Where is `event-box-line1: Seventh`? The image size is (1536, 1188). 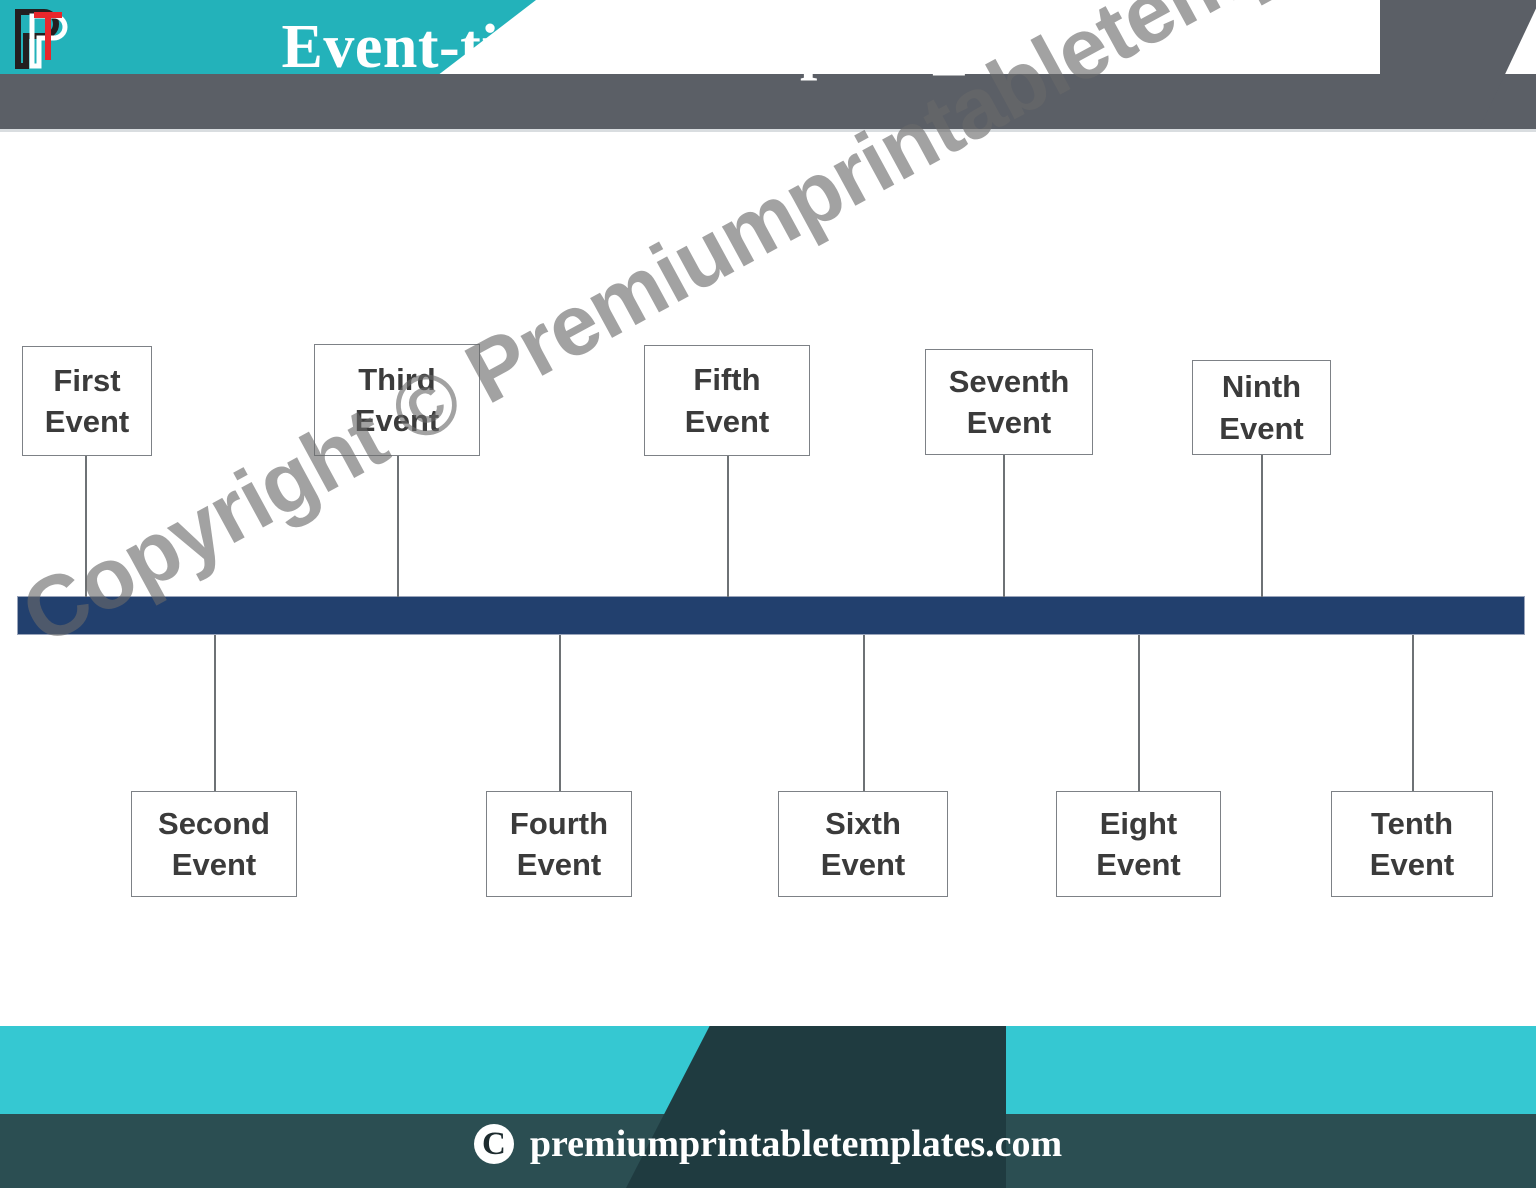 event-box-line1: Seventh is located at coordinates (1009, 381).